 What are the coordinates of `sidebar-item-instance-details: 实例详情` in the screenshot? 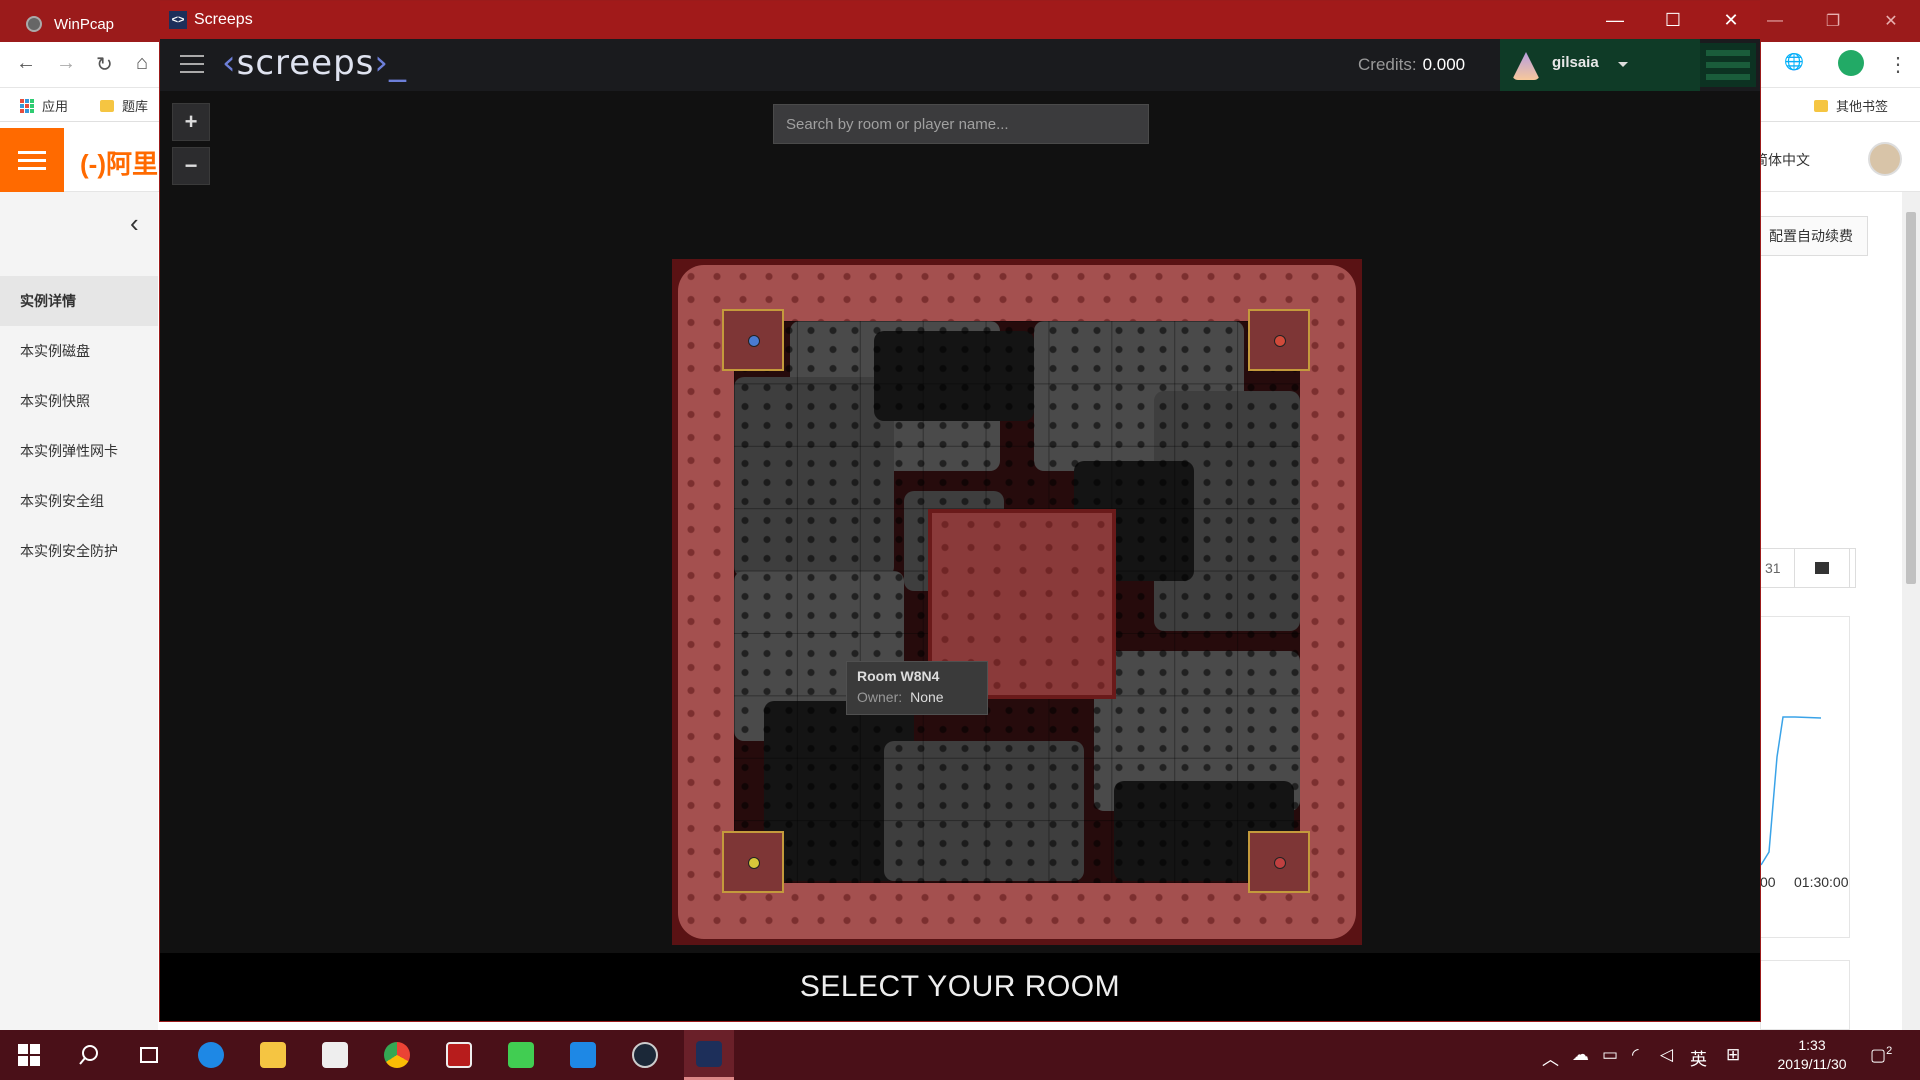 It's located at (79, 301).